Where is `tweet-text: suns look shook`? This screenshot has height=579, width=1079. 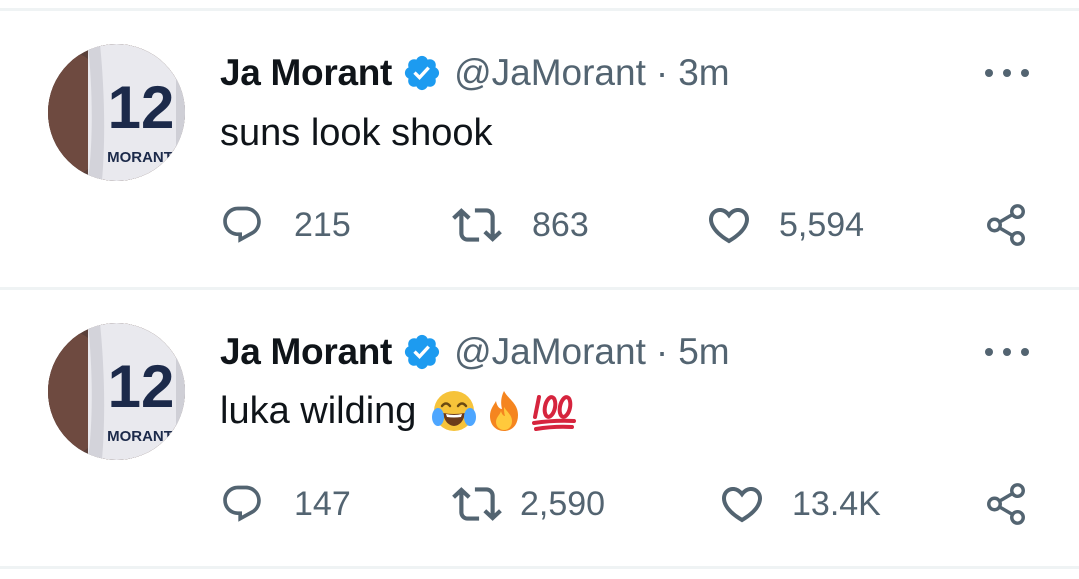
tweet-text: suns look shook is located at coordinates (356, 133).